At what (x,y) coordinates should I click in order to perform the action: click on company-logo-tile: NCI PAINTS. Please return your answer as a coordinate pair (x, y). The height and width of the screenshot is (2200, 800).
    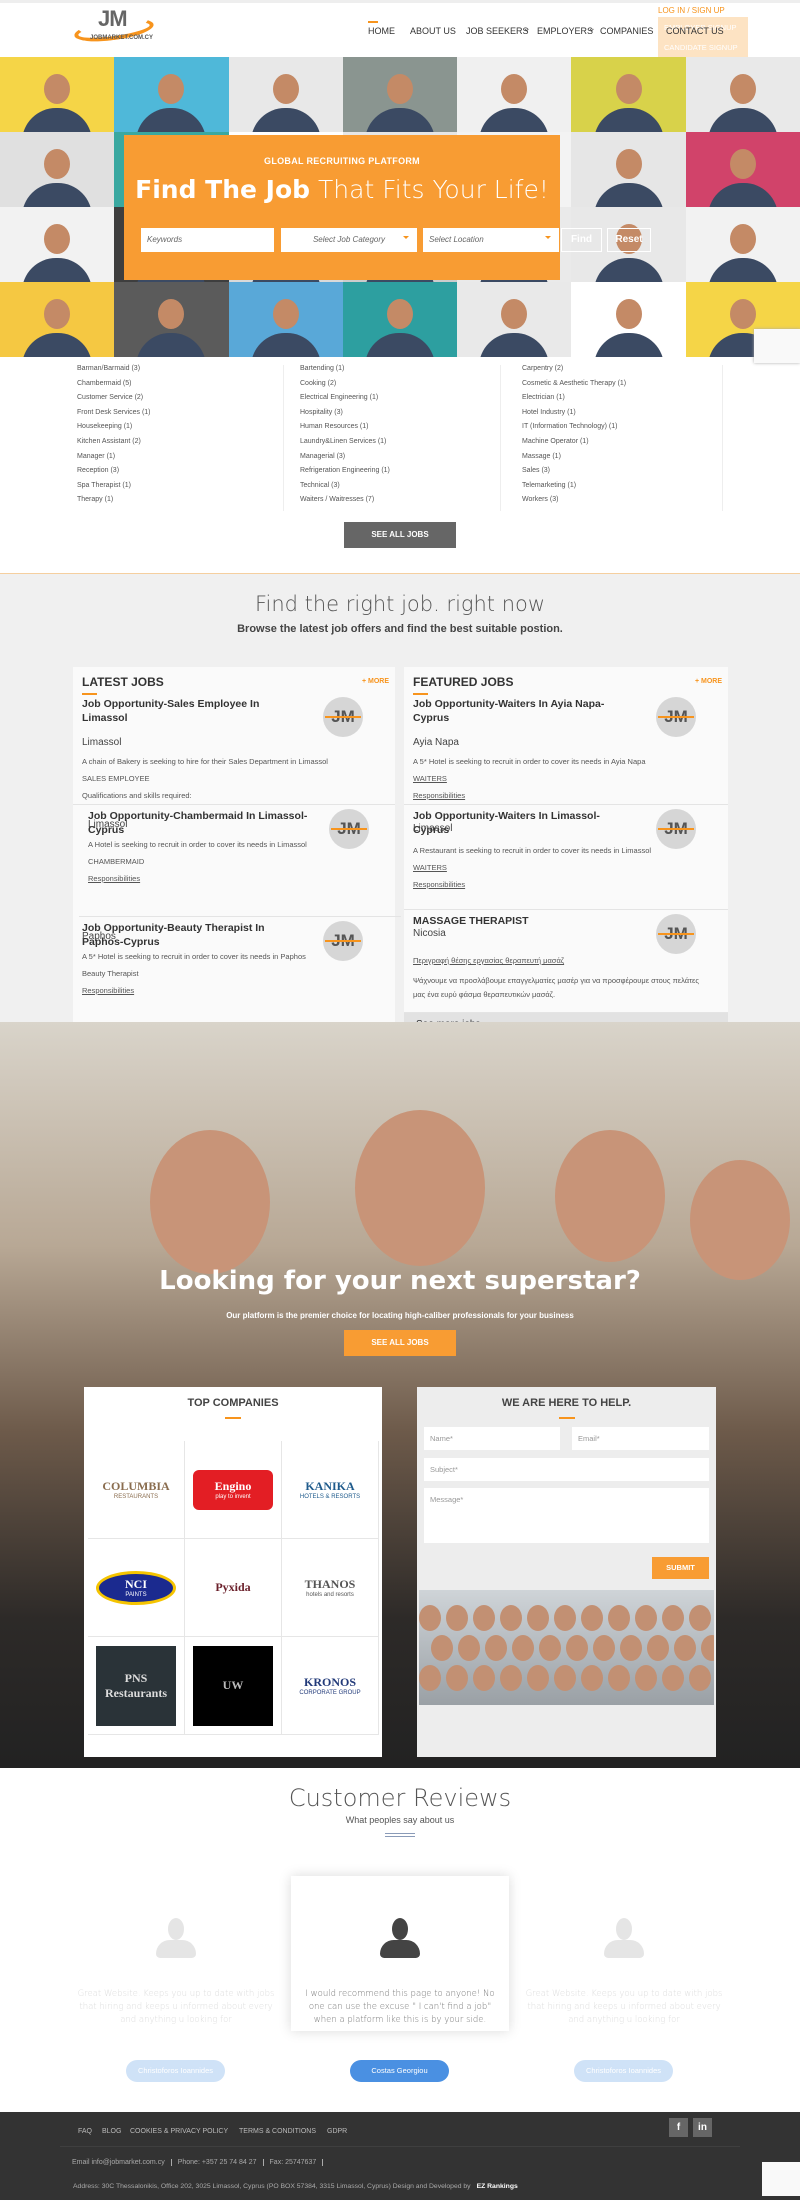
    Looking at the image, I should click on (136, 1588).